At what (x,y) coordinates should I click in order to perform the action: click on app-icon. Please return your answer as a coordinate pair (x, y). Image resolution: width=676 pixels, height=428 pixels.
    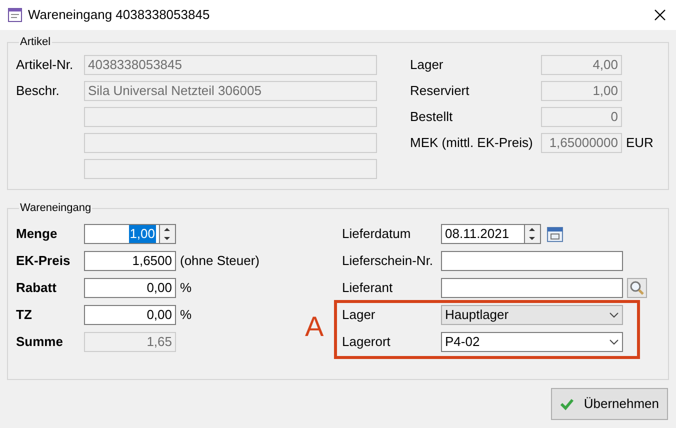
    Looking at the image, I should click on (15, 15).